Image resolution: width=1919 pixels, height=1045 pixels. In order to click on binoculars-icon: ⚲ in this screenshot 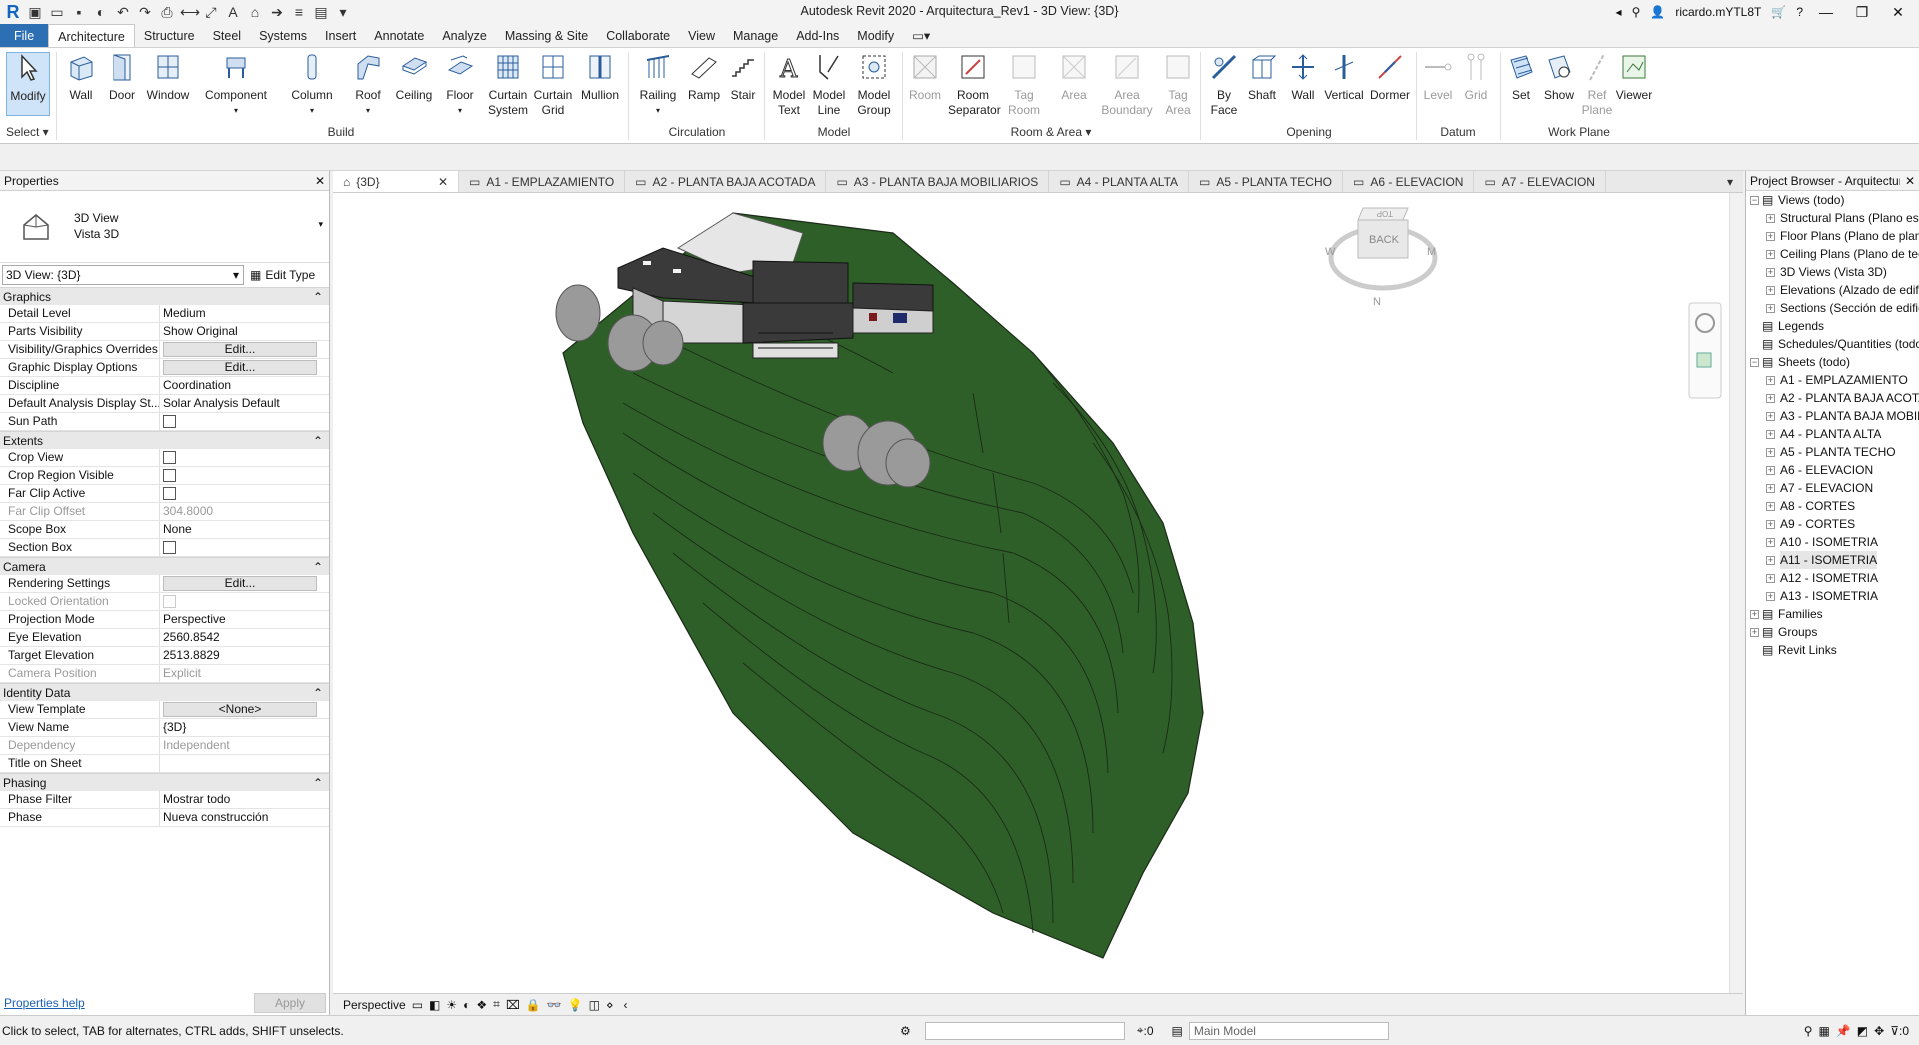, I will do `click(1636, 12)`.